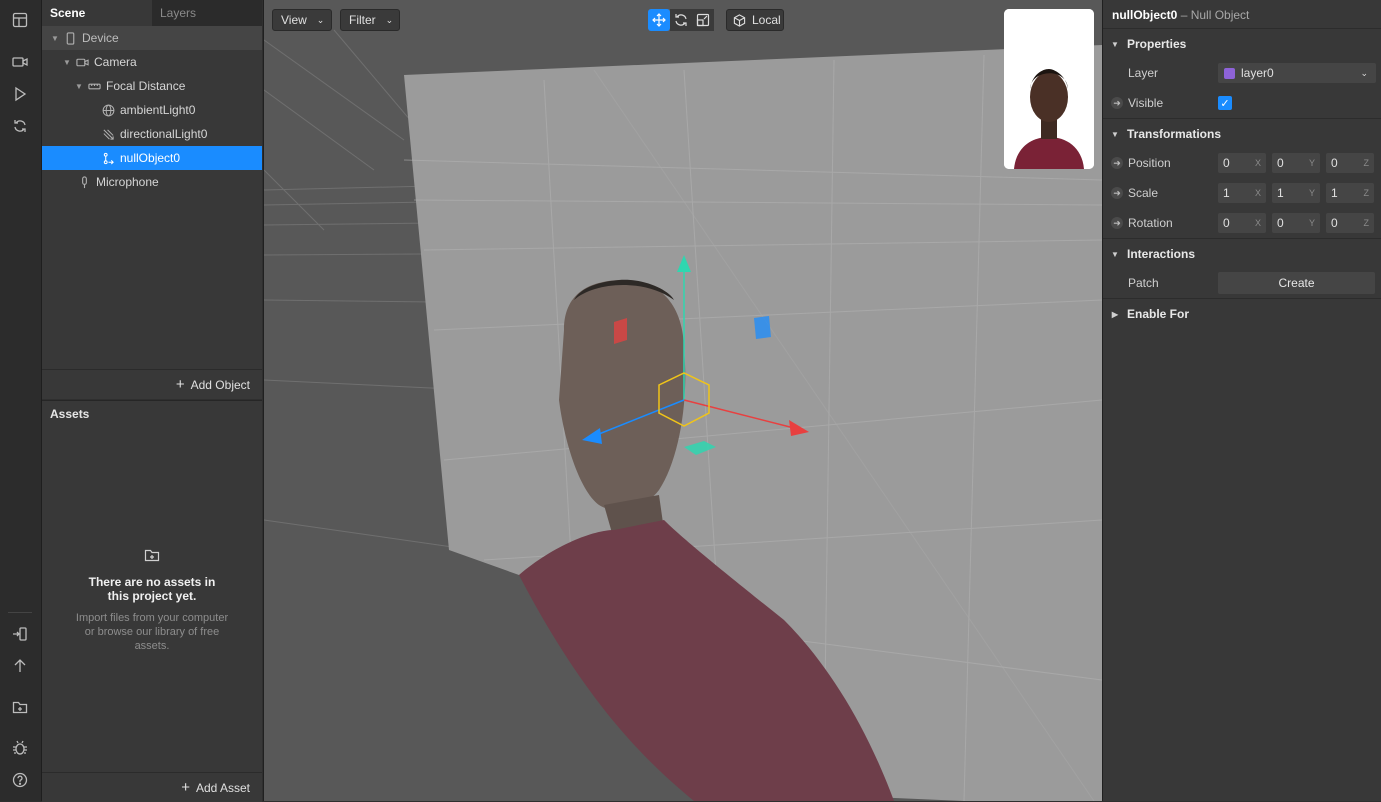 This screenshot has height=802, width=1381. What do you see at coordinates (100, 38) in the screenshot?
I see `tree-item-label: Device` at bounding box center [100, 38].